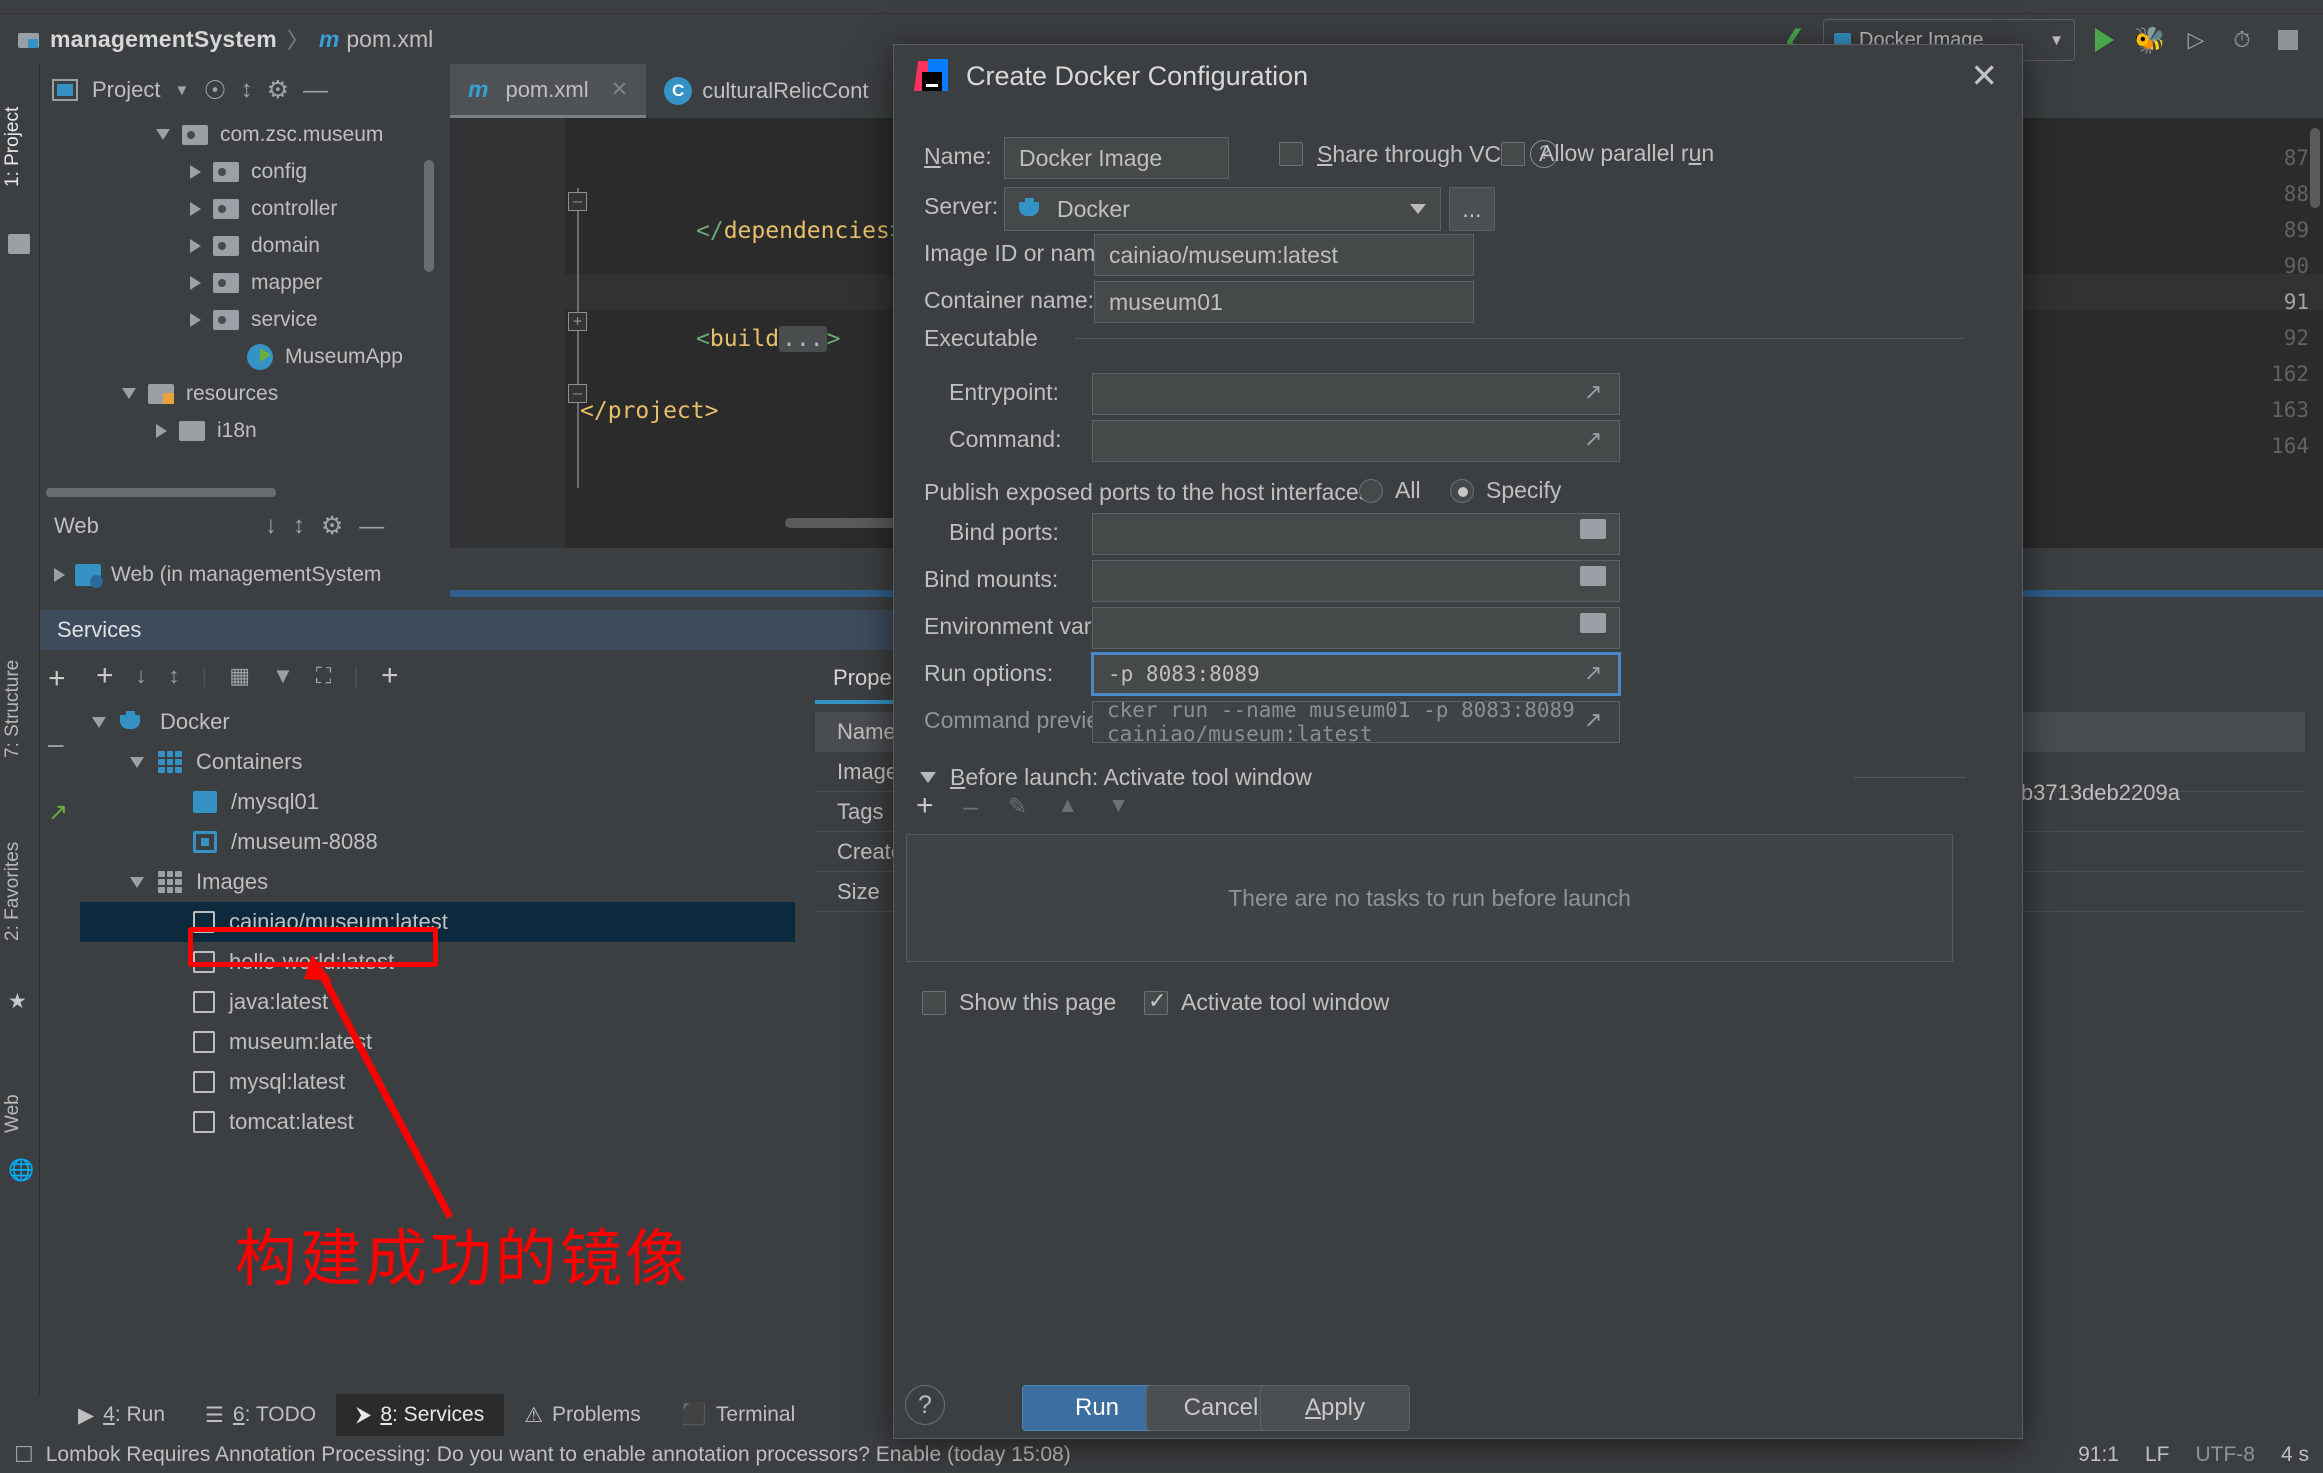 Image resolution: width=2323 pixels, height=1473 pixels. Describe the element at coordinates (437, 842) in the screenshot. I see `services-tree-item: /museum-8088` at that location.